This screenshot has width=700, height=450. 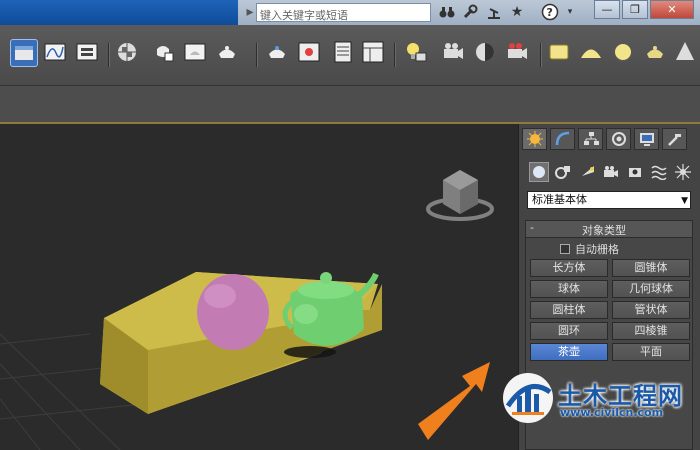 What do you see at coordinates (597, 249) in the screenshot?
I see `autogrid-label: 自动栅格` at bounding box center [597, 249].